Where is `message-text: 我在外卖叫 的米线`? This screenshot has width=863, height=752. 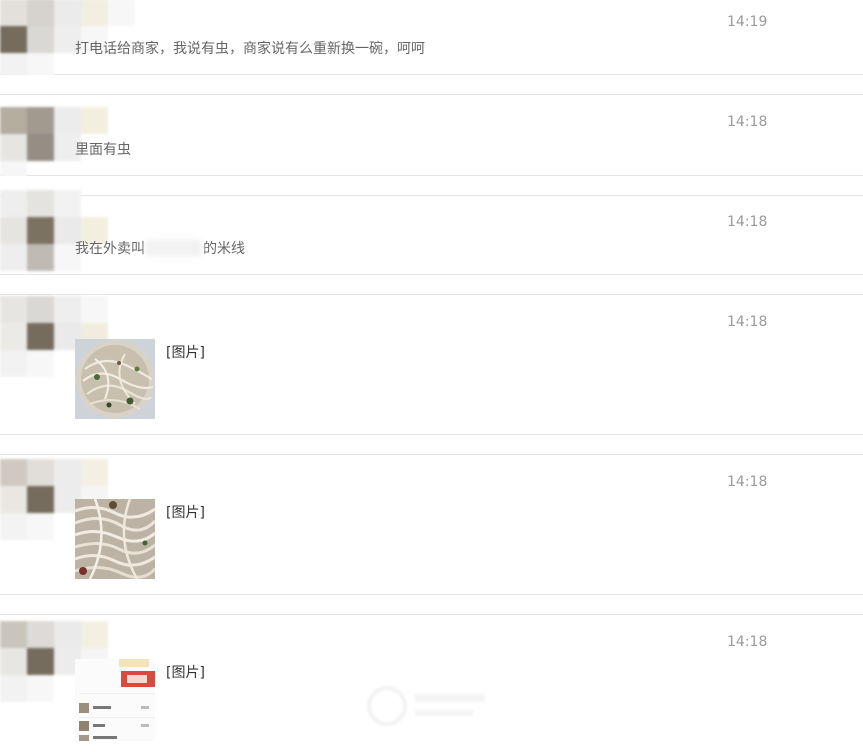 message-text: 我在外卖叫 的米线 is located at coordinates (160, 248).